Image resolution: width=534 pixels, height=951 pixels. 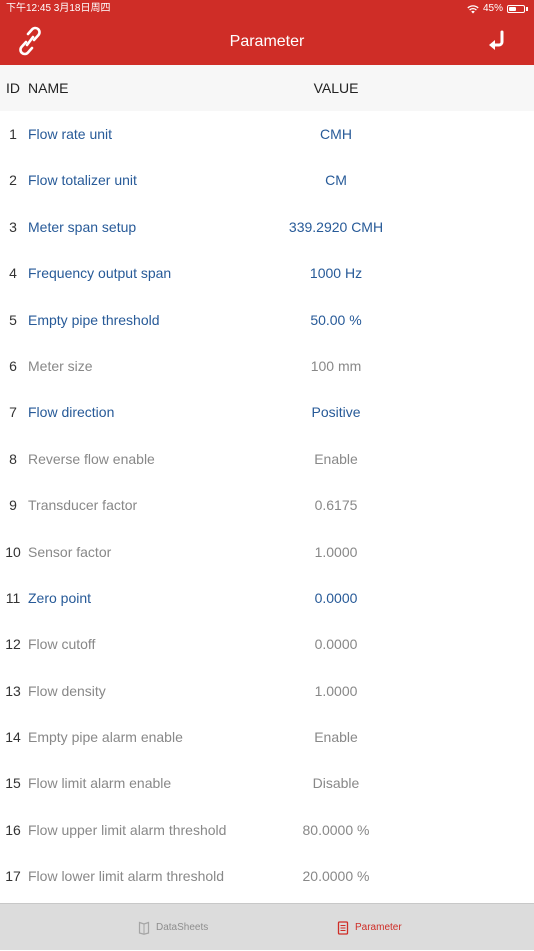 What do you see at coordinates (336, 876) in the screenshot?
I see `row-value: 20.0000 %` at bounding box center [336, 876].